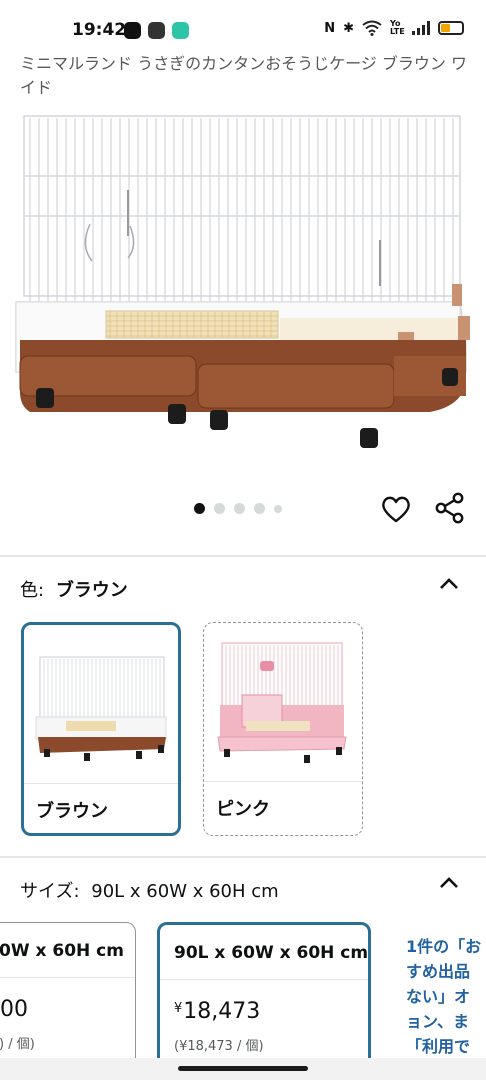 This screenshot has height=1080, width=486. I want to click on color-selected-value: ブラウン, so click(91, 590).